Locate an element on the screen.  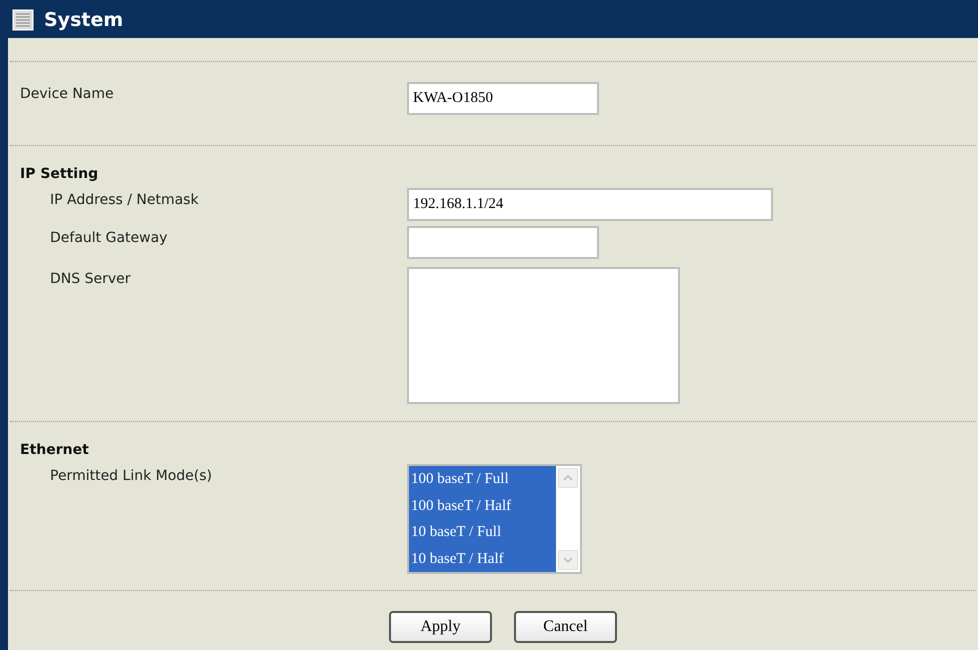
gateway-field is located at coordinates (503, 242).